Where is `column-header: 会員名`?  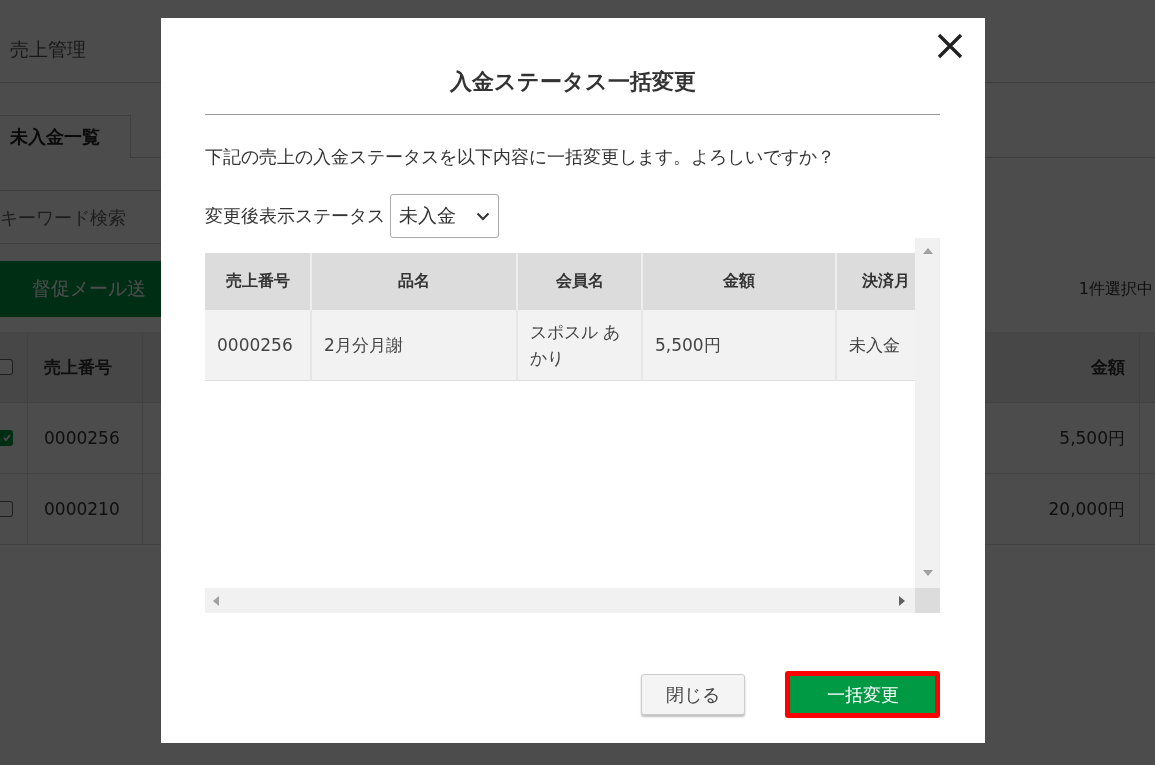 column-header: 会員名 is located at coordinates (579, 281).